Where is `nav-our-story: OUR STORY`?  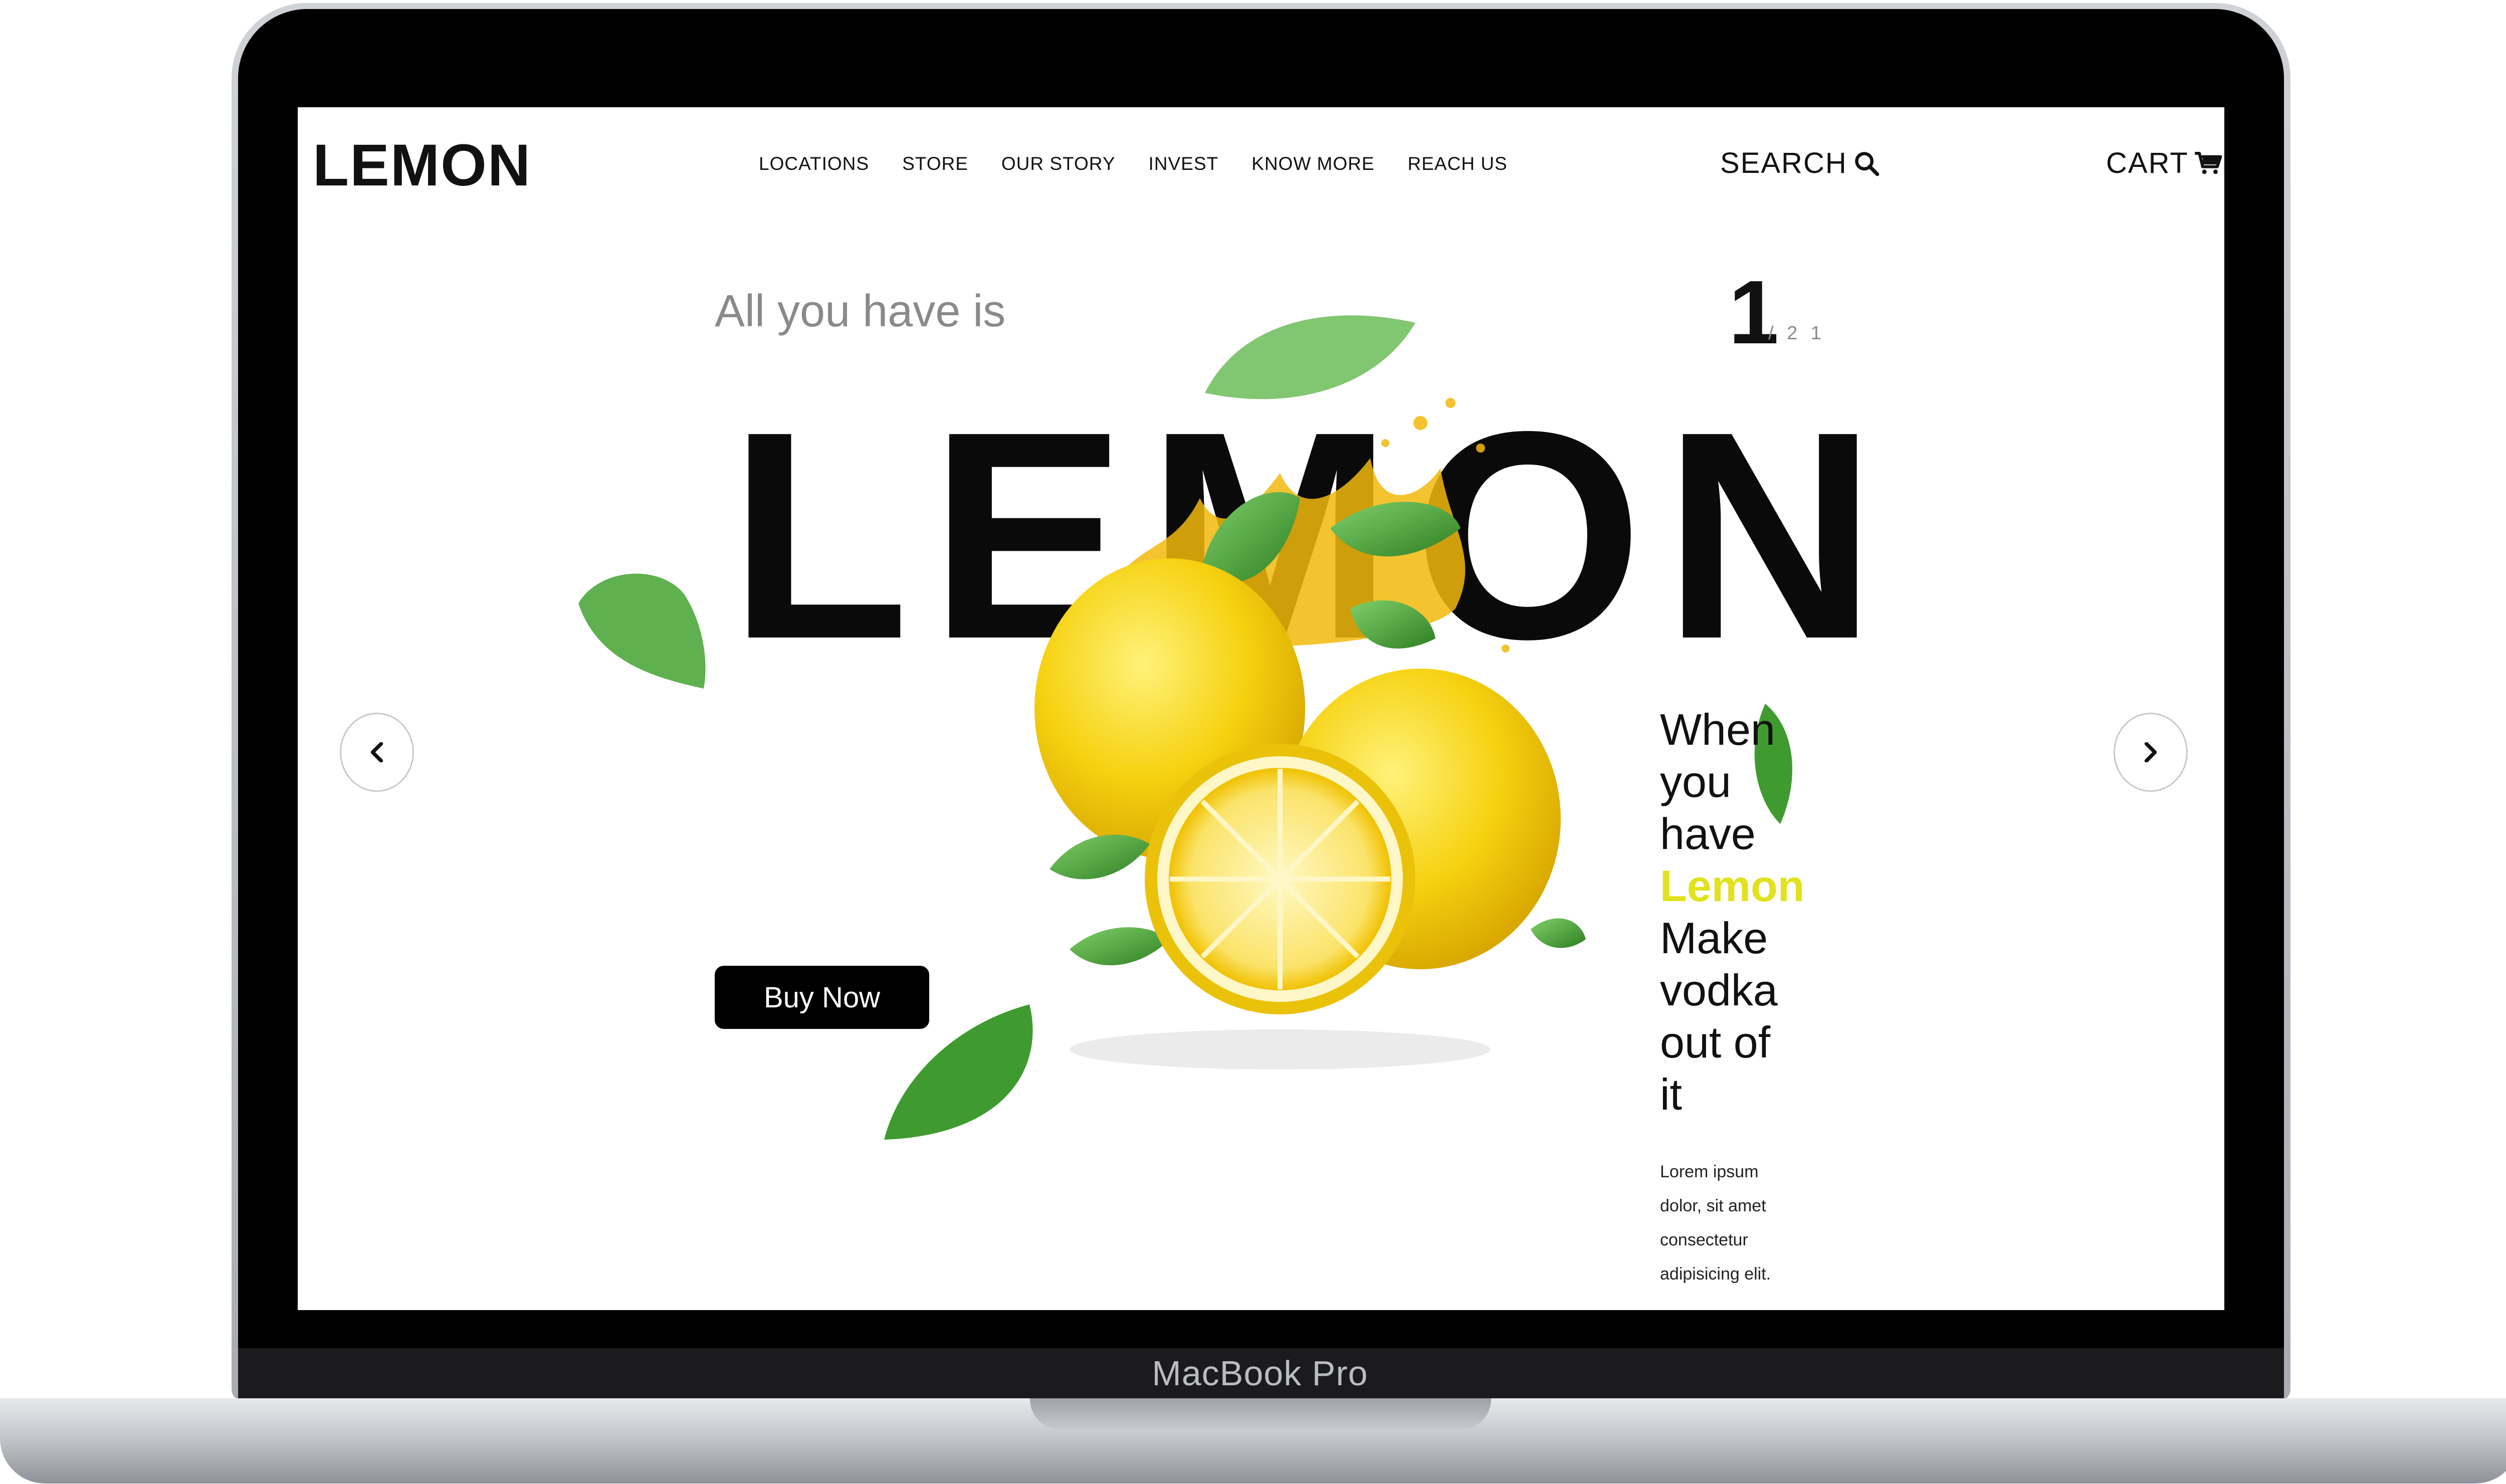 nav-our-story: OUR STORY is located at coordinates (1058, 163).